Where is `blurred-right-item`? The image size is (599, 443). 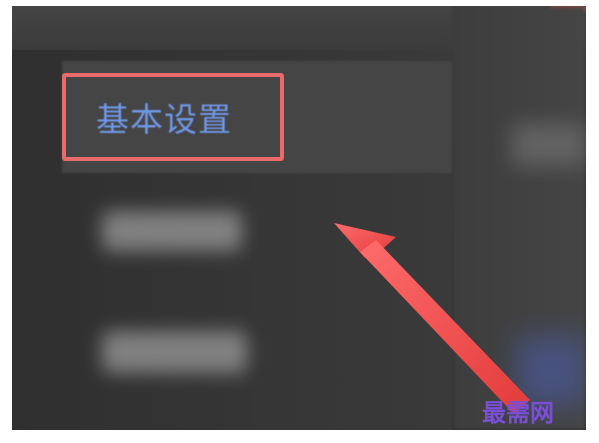
blurred-right-item is located at coordinates (549, 145).